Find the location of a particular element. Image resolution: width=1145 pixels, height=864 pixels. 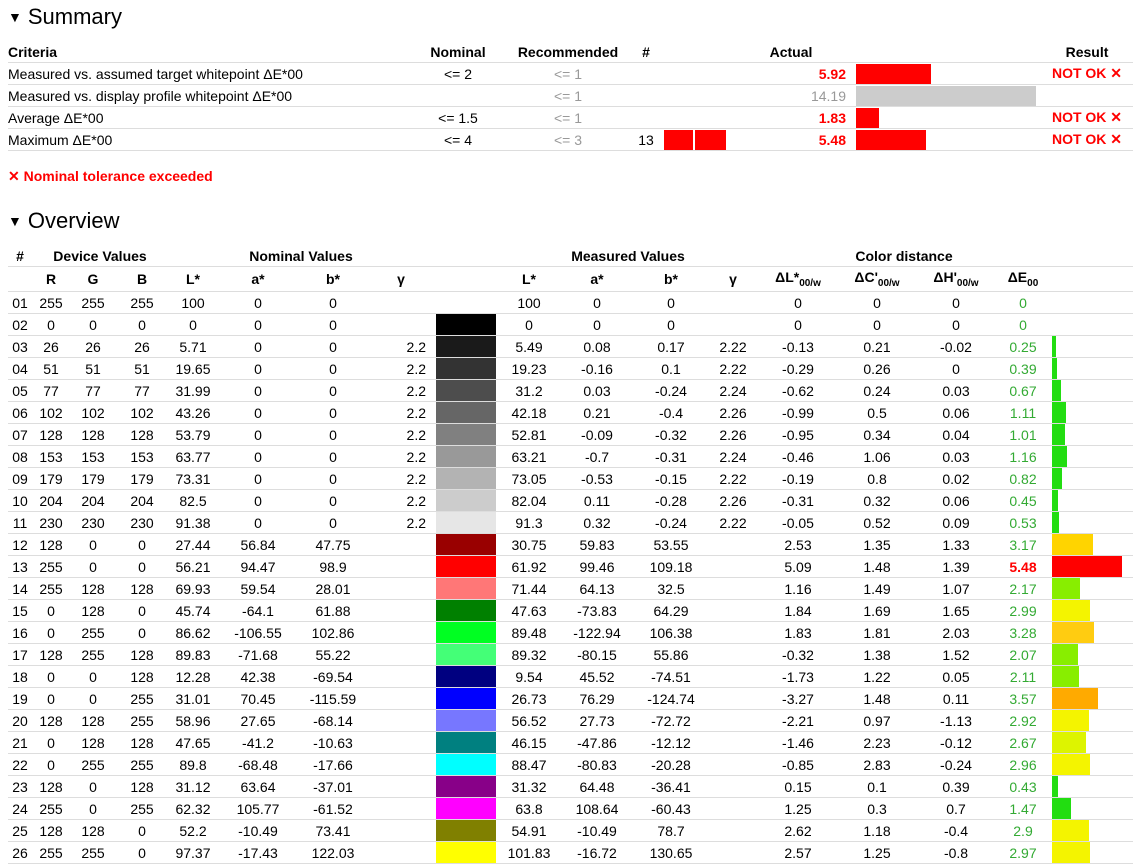

summary-section-toggle: ▼ Summary is located at coordinates (65, 17).